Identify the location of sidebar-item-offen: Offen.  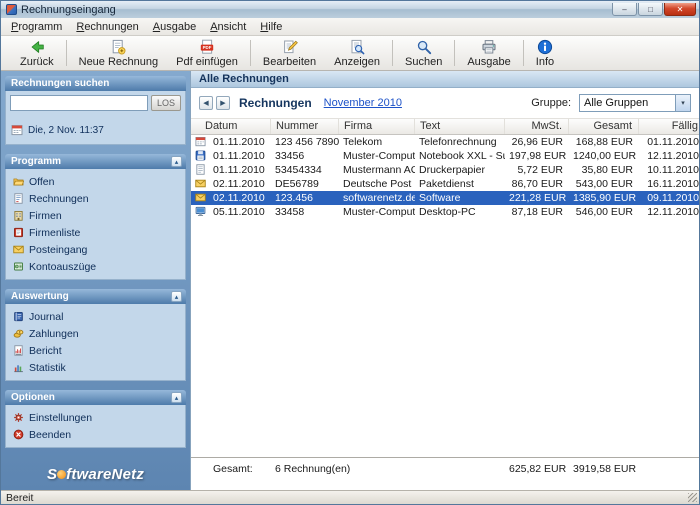
(95, 181).